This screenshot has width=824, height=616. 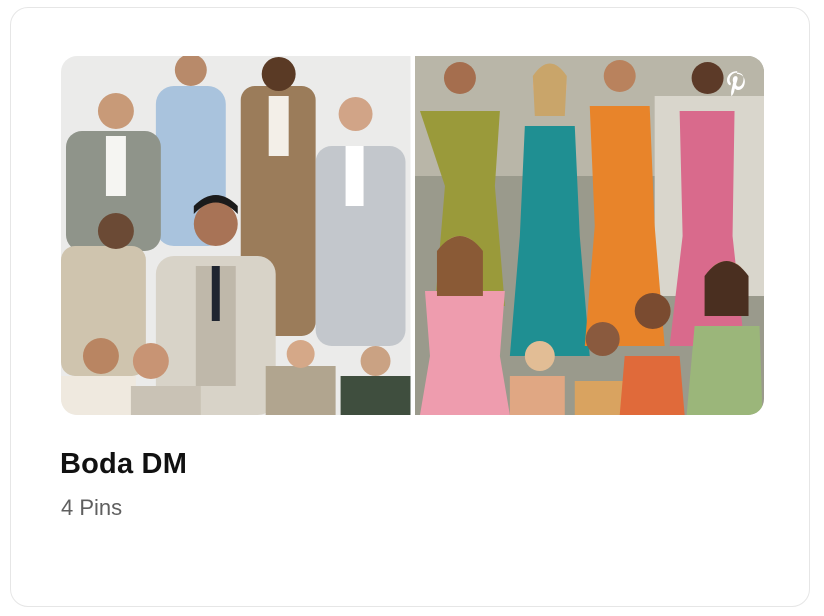 What do you see at coordinates (123, 464) in the screenshot?
I see `board-title: Boda DM` at bounding box center [123, 464].